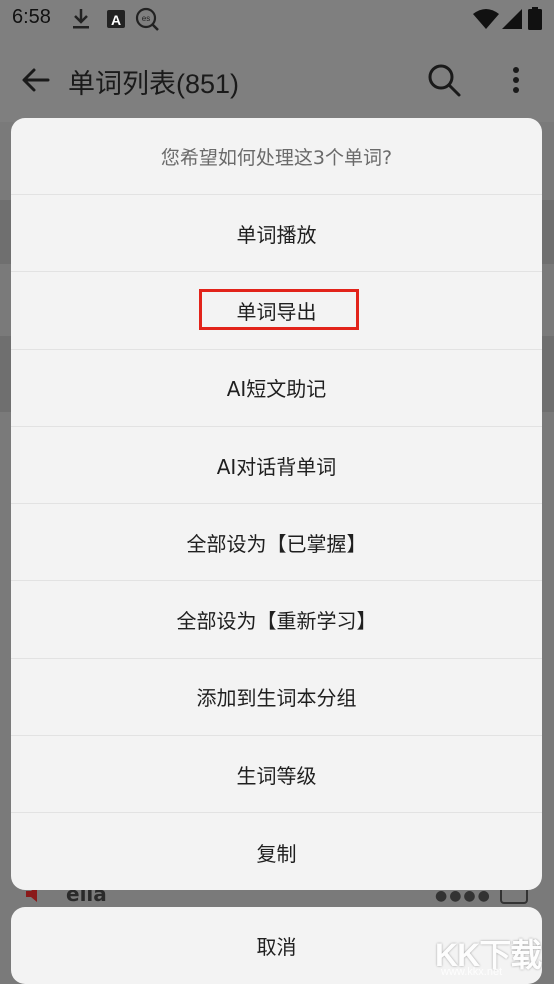  Describe the element at coordinates (276, 620) in the screenshot. I see `menu-item-set-relearn: 全部设为【重新学习】` at that location.